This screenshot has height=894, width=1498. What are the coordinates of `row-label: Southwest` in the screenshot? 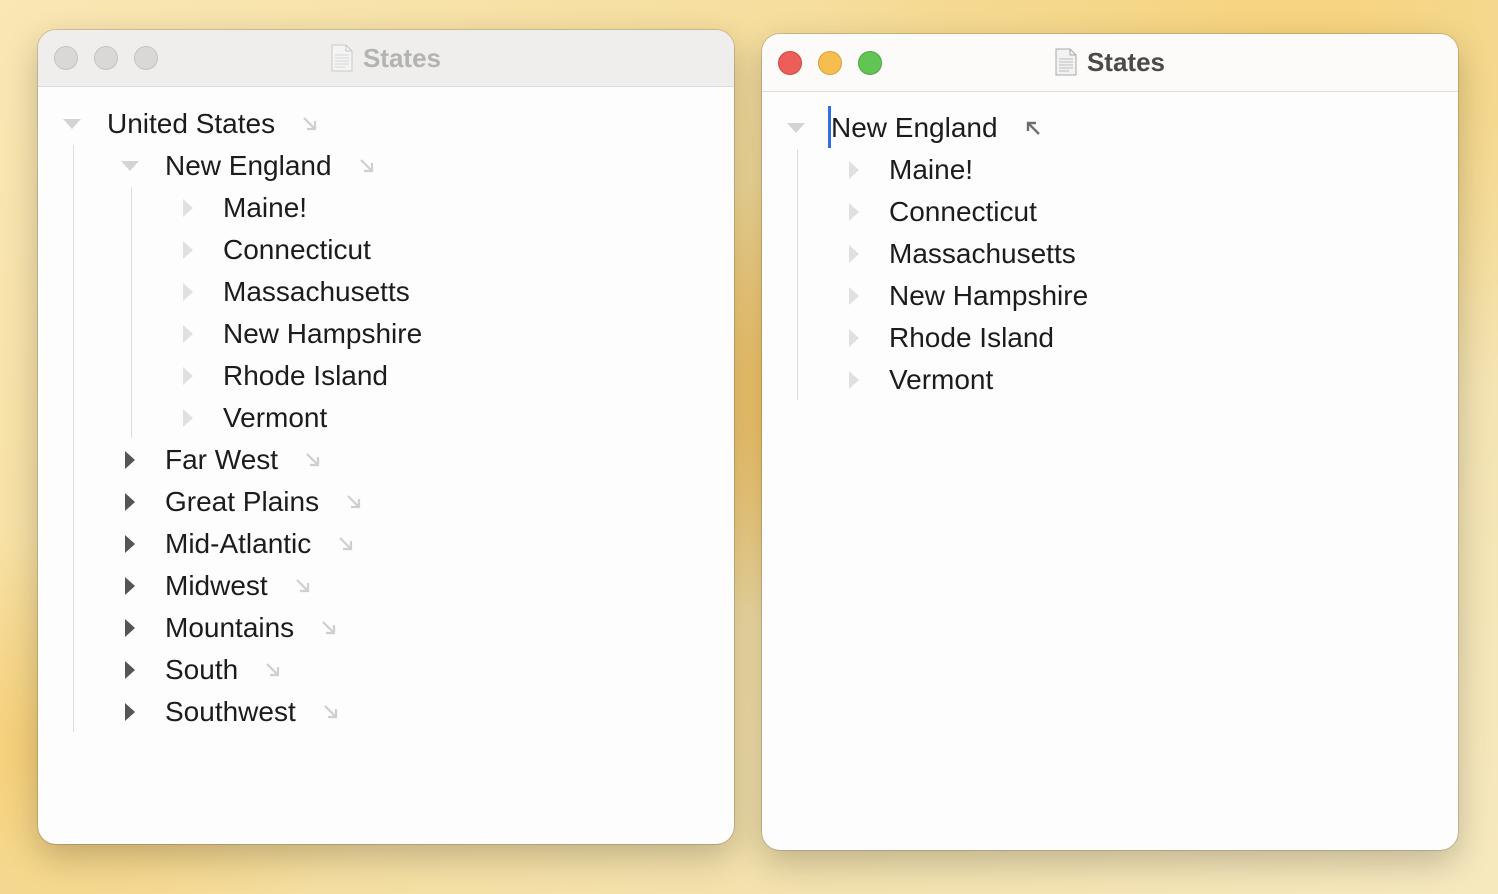 It's located at (230, 712).